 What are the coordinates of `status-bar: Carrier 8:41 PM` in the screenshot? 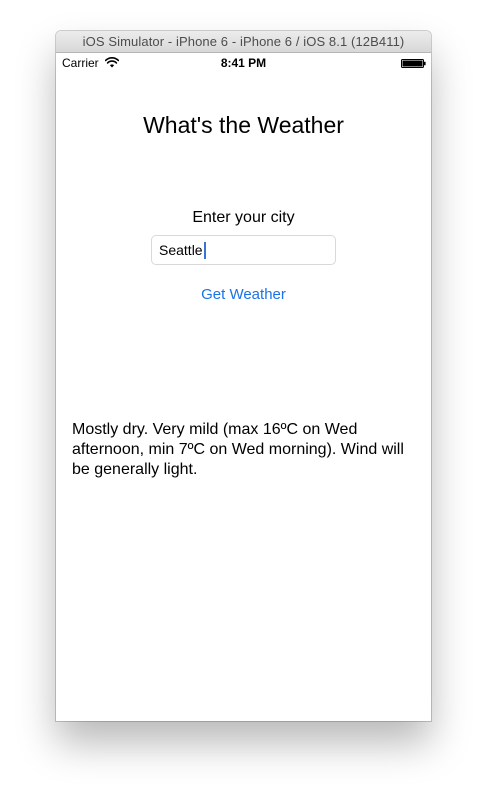 It's located at (243, 63).